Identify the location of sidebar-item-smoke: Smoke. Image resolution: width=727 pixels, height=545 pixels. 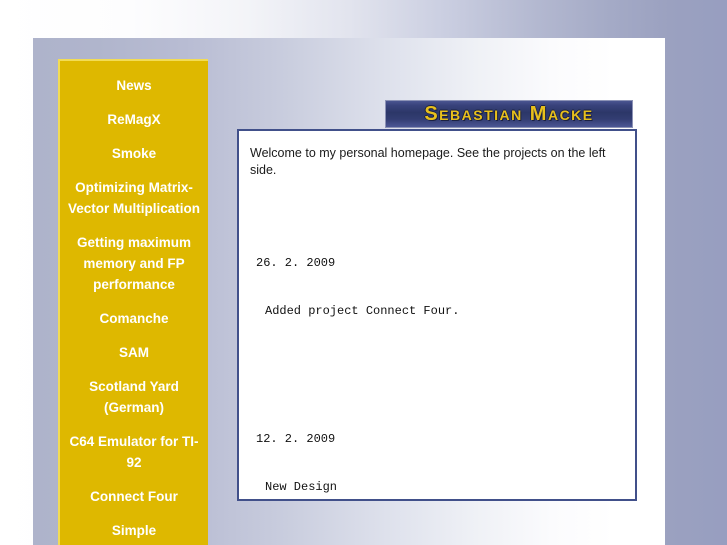
(134, 154).